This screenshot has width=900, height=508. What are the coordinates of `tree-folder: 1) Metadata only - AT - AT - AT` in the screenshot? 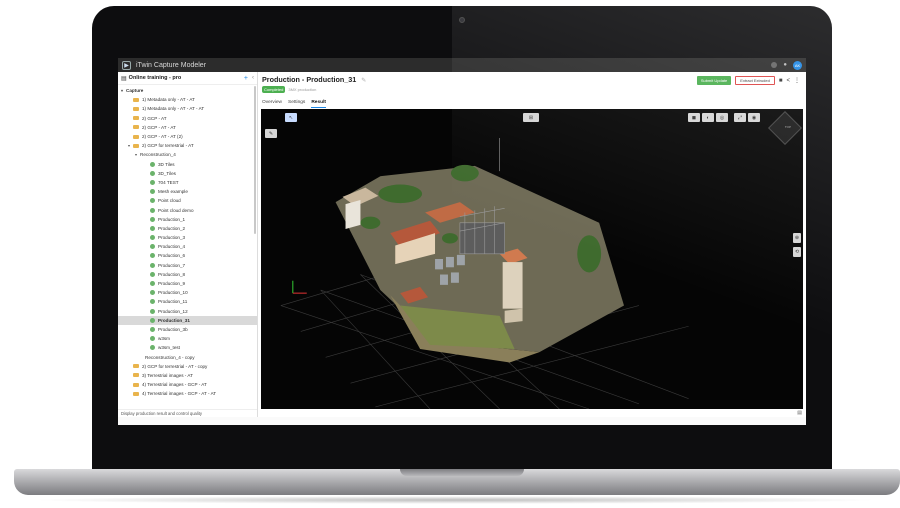 It's located at (187, 108).